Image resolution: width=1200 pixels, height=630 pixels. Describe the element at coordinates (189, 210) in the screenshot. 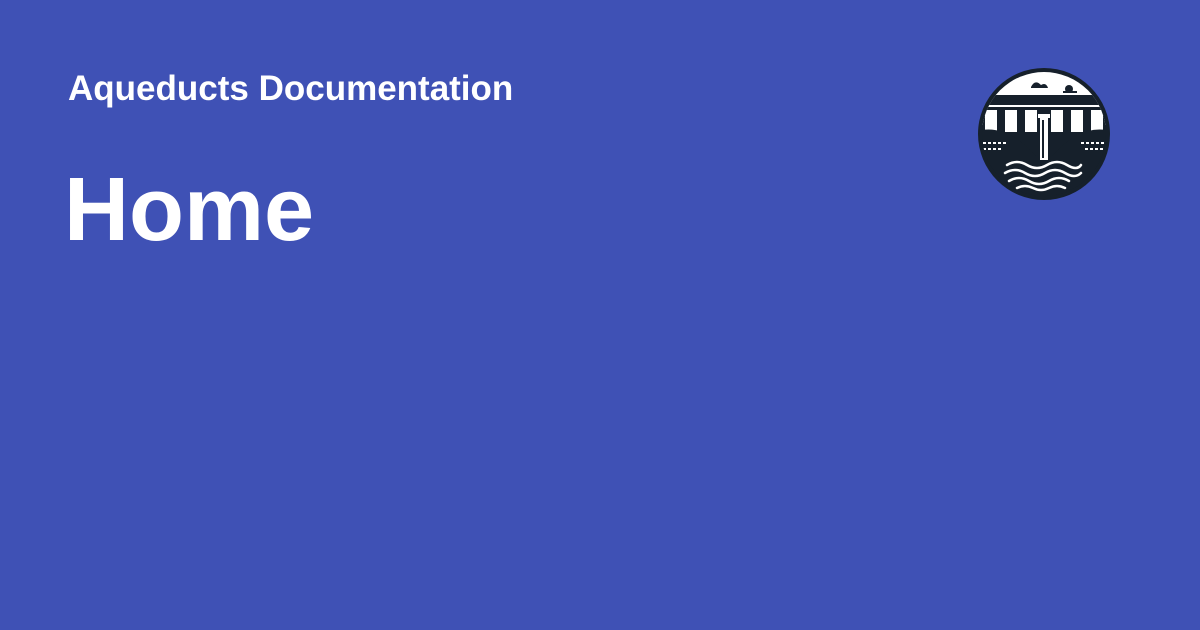

I see `page-title: Home` at that location.